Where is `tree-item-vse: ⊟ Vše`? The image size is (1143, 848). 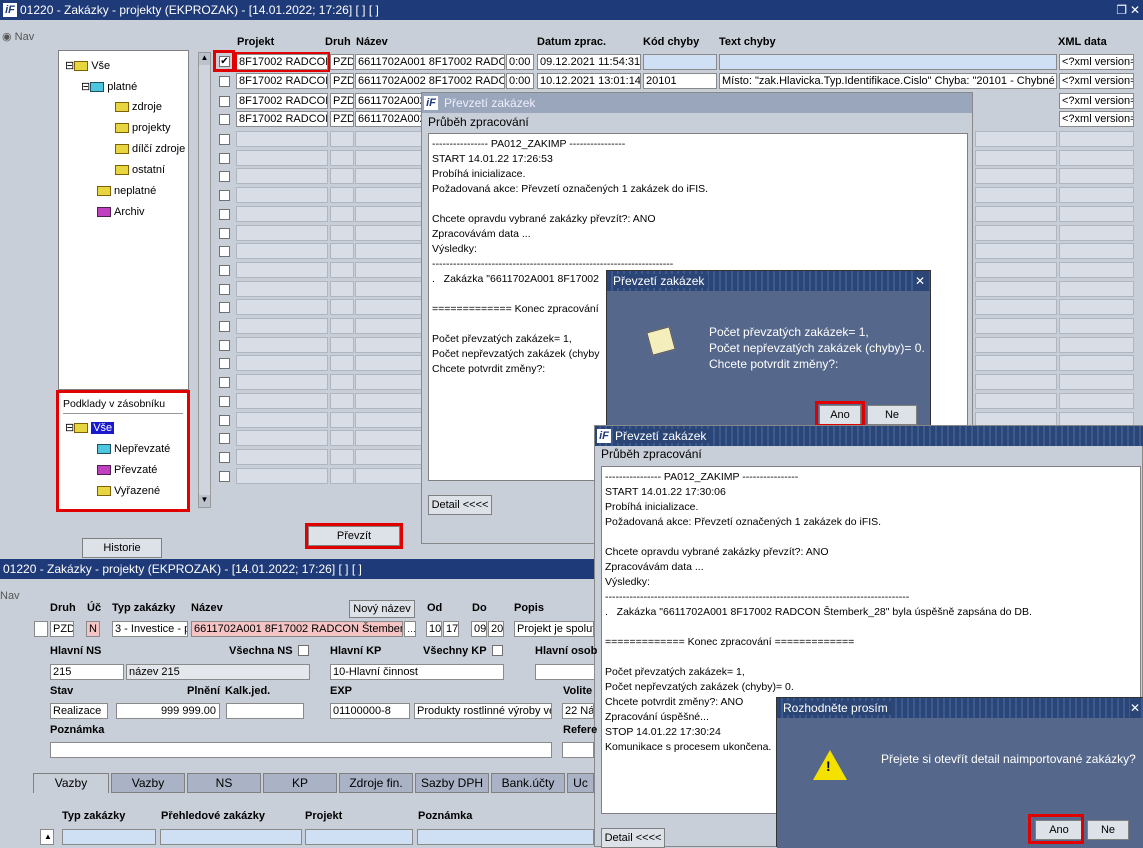 tree-item-vse: ⊟ Vše is located at coordinates (87, 65).